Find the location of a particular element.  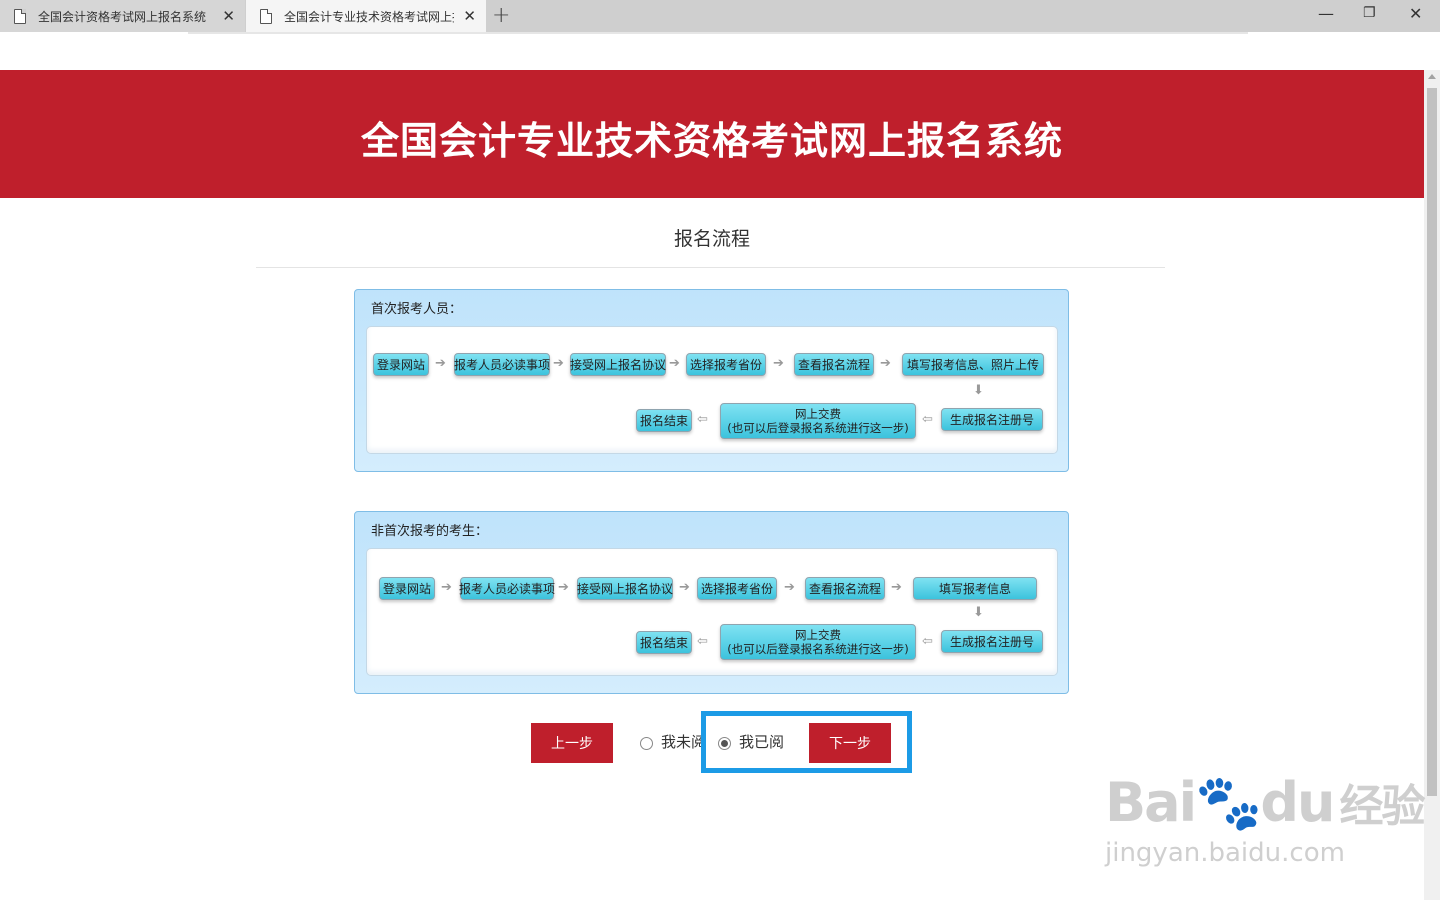

watermark-cn: 经验 is located at coordinates (1382, 806).